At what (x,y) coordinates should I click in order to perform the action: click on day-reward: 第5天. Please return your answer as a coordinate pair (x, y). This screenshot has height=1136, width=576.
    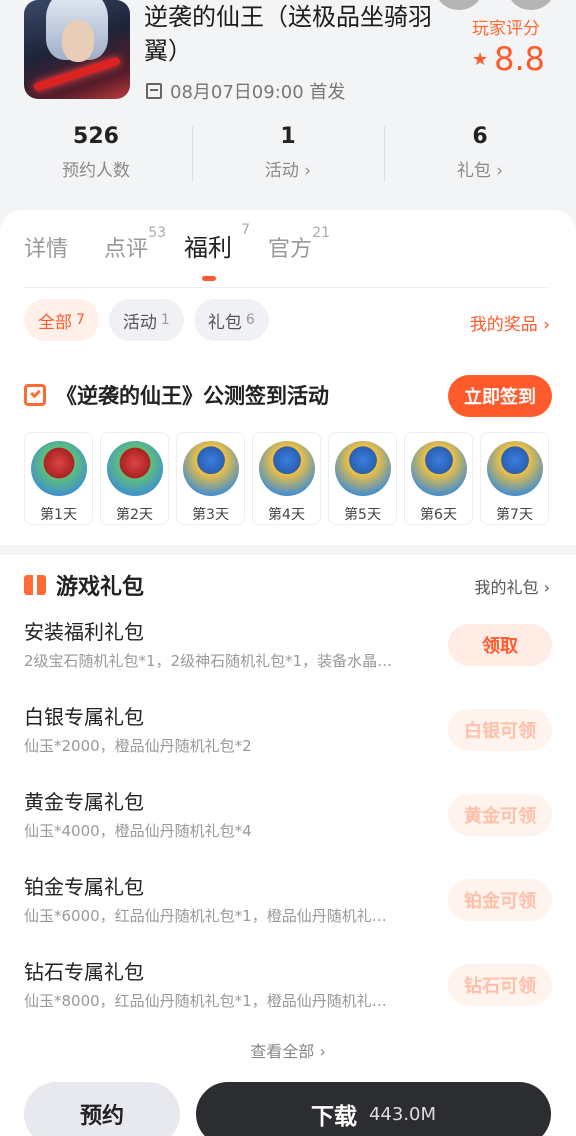
    Looking at the image, I should click on (362, 478).